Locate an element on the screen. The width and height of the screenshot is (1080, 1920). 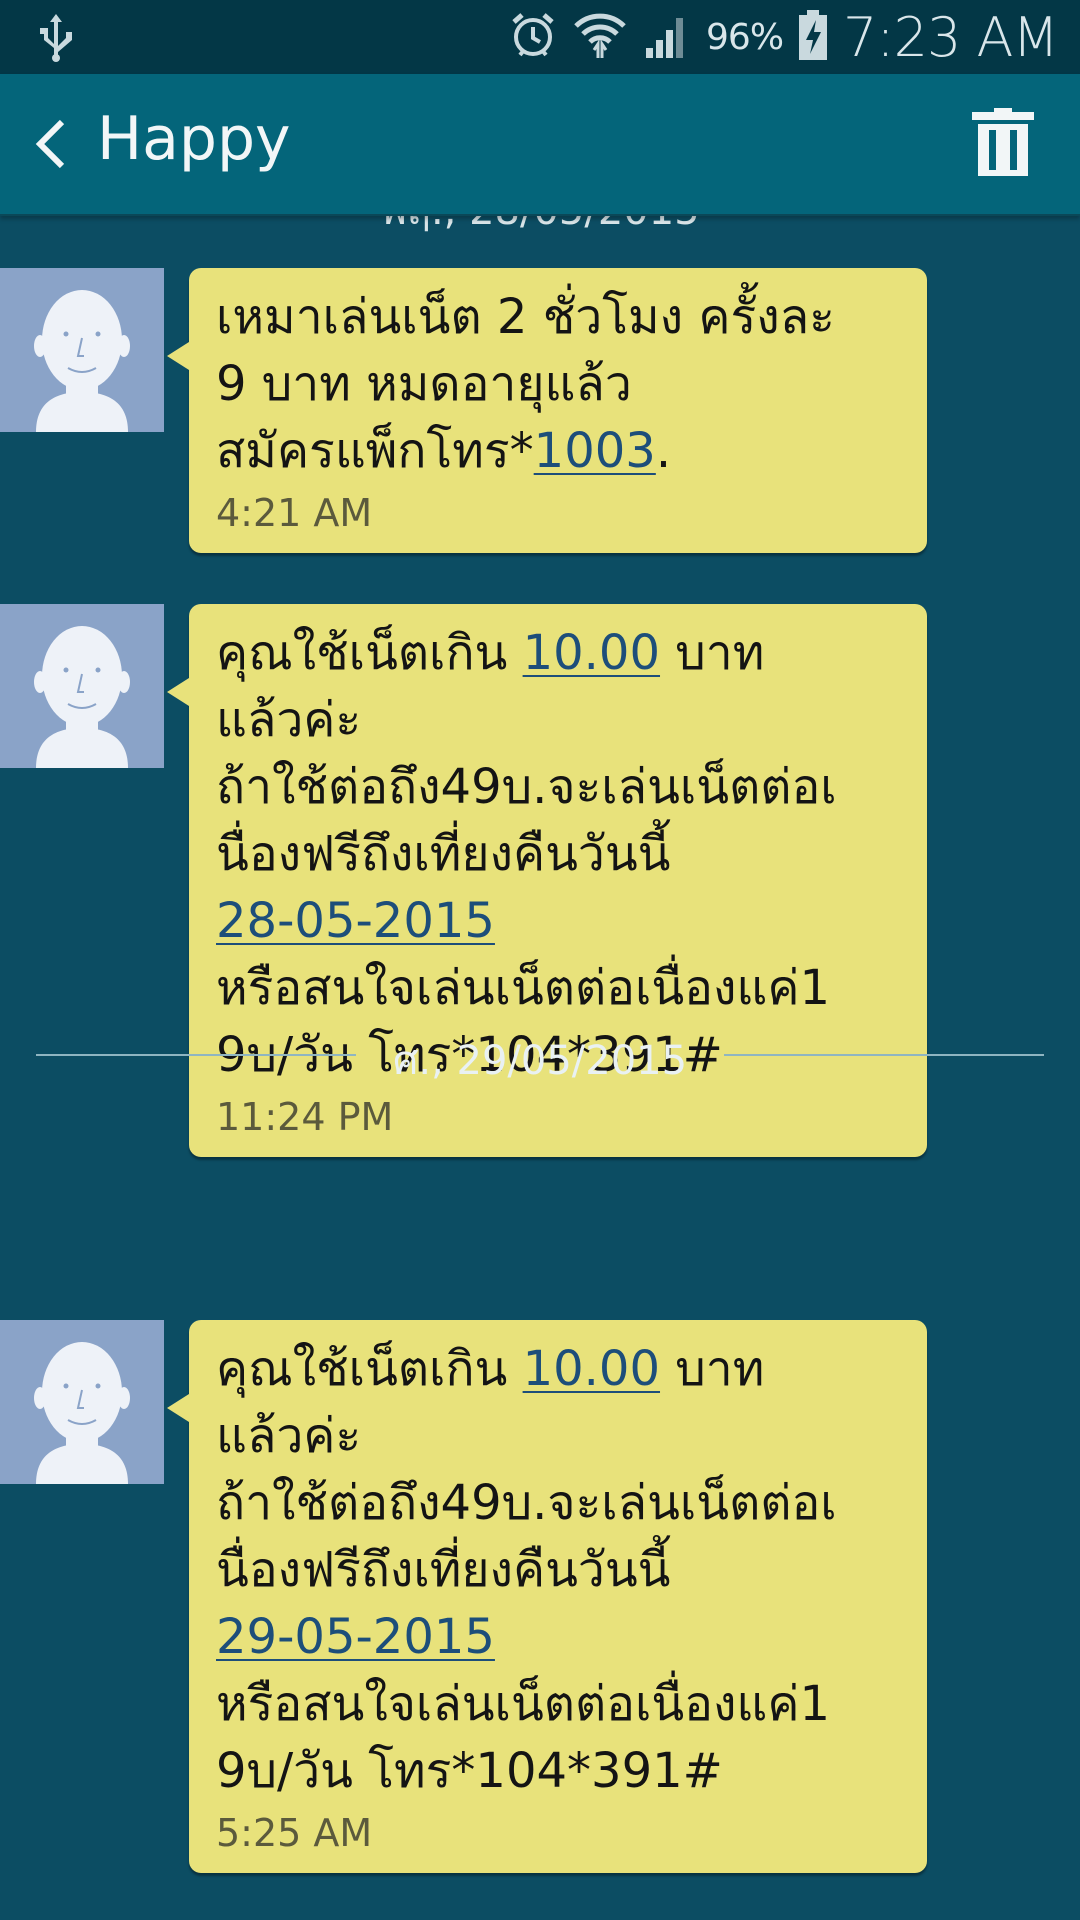
status-bar: 96% 7:23 AM is located at coordinates (540, 37).